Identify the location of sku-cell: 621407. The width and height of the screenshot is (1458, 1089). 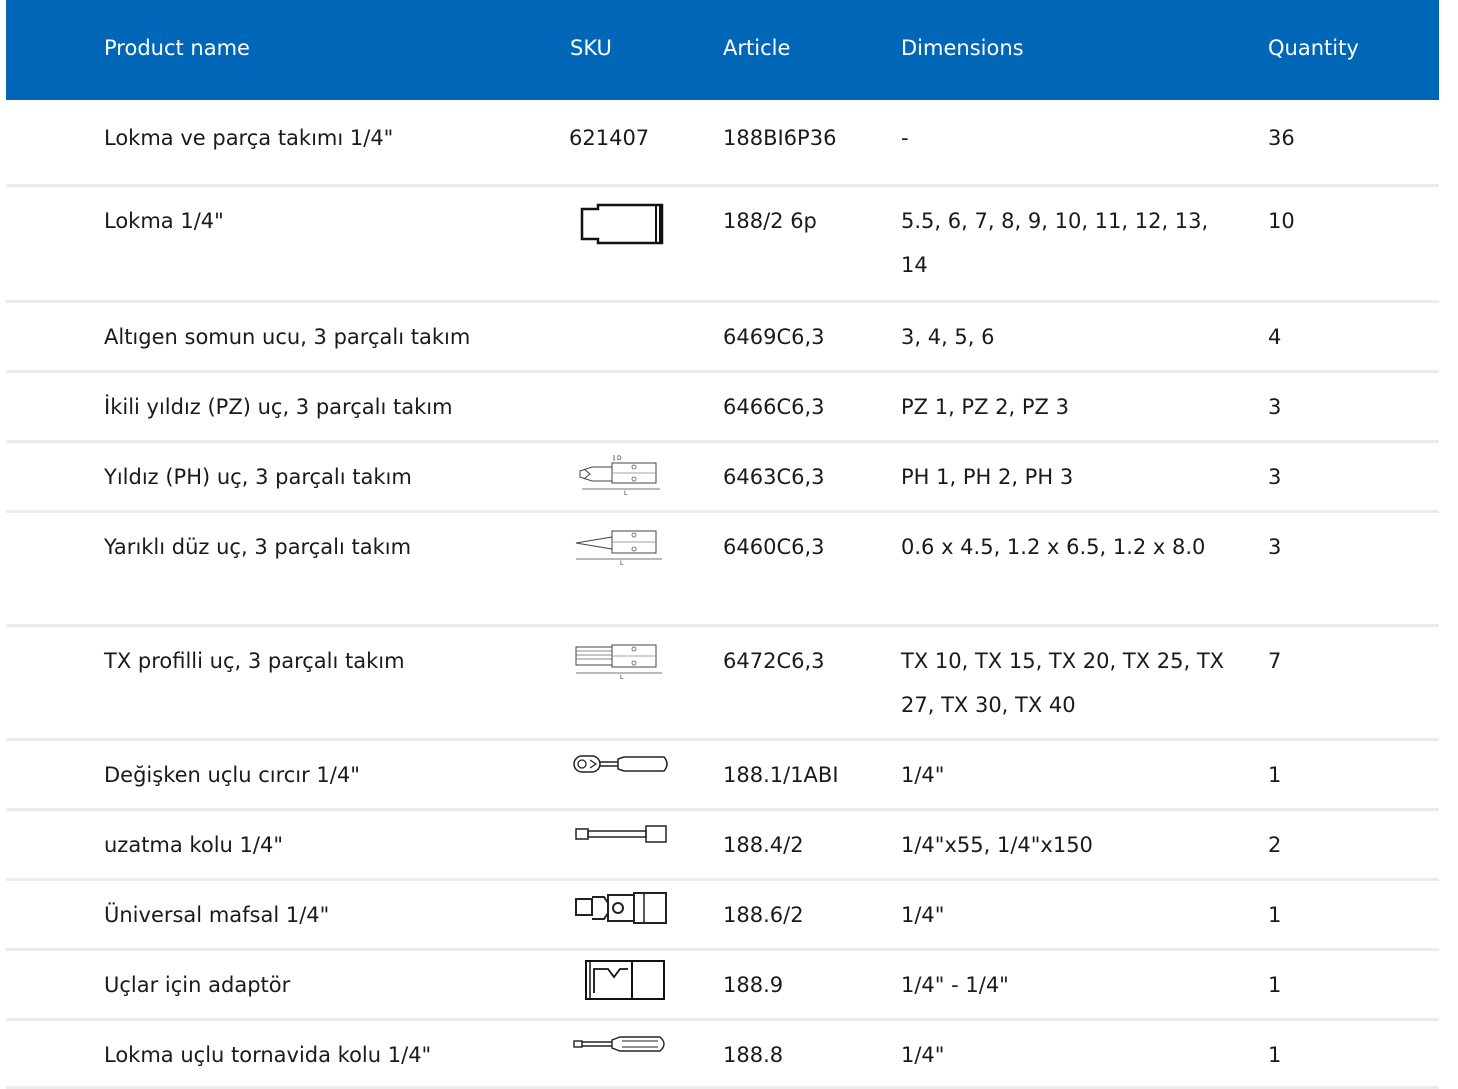
(609, 138).